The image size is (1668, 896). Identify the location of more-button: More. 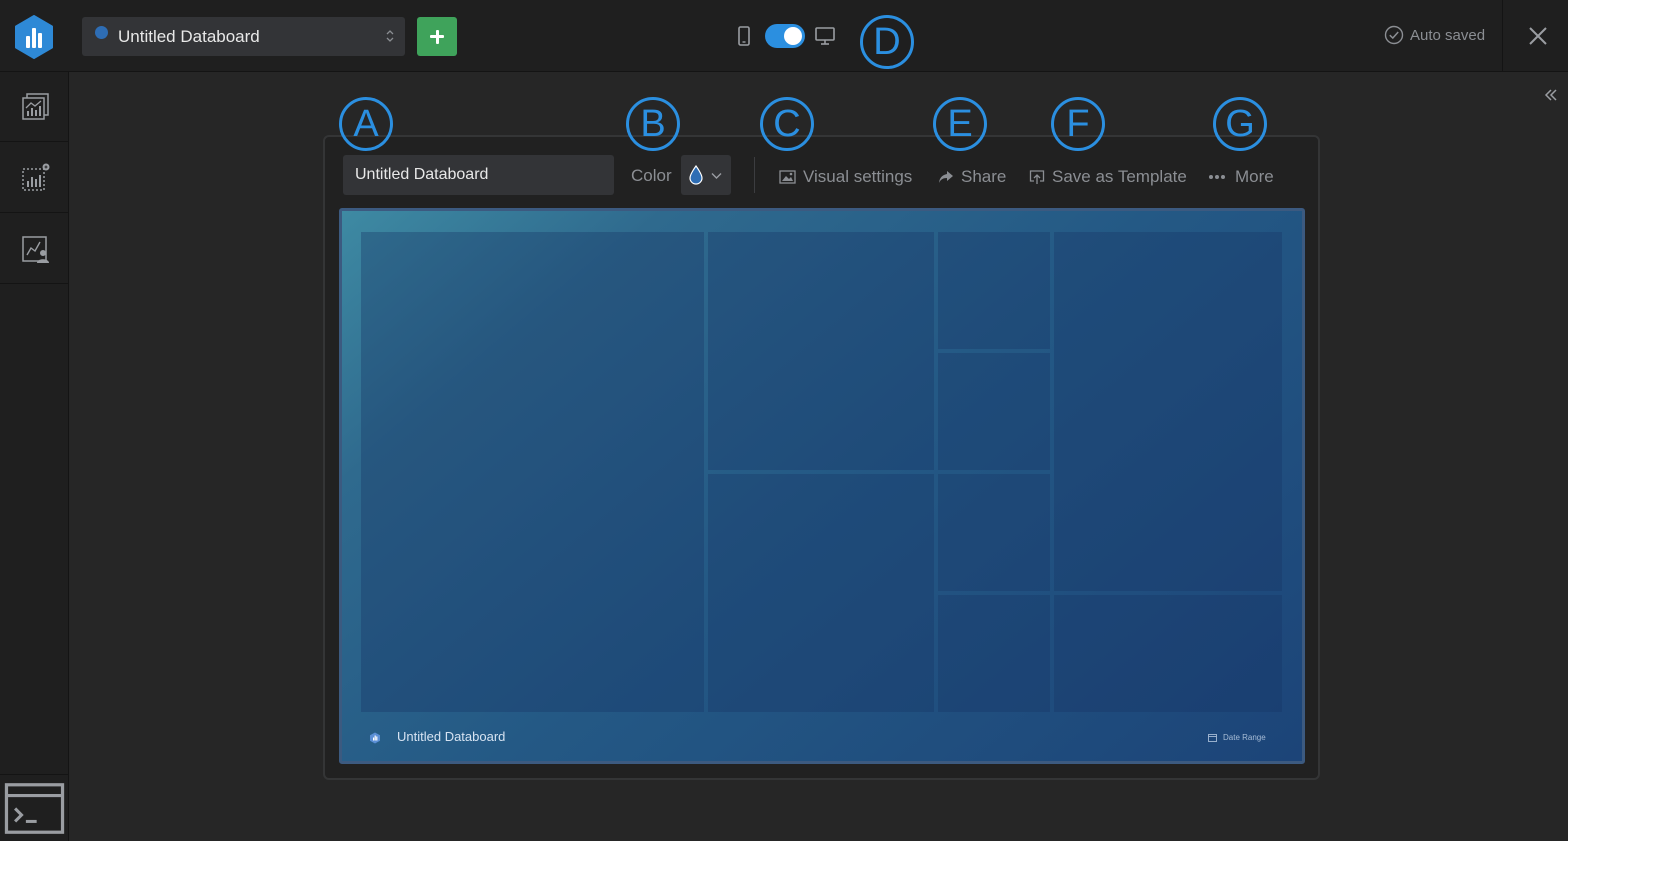
(1241, 177).